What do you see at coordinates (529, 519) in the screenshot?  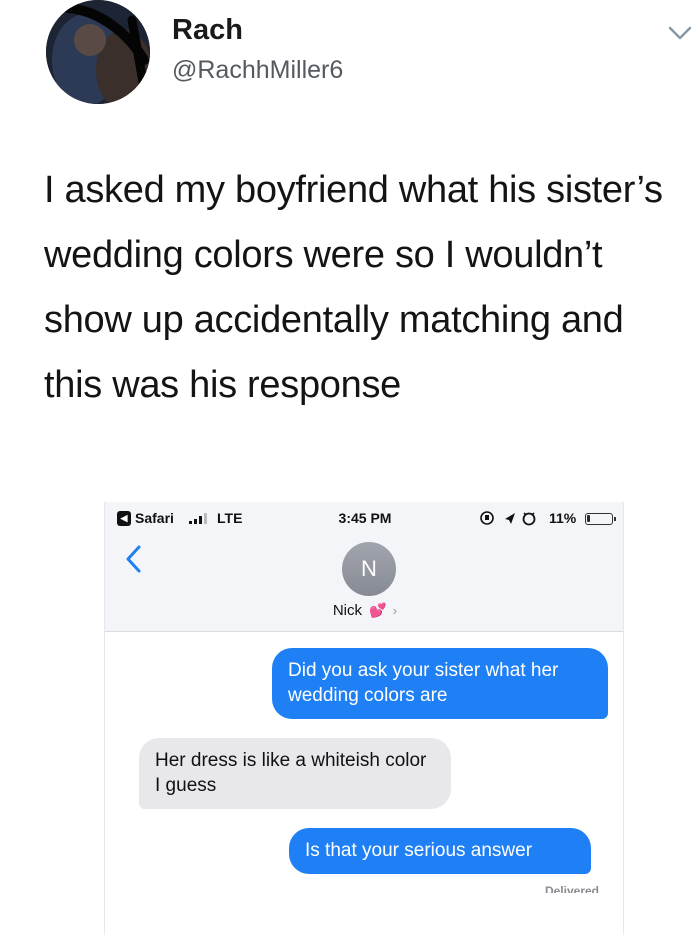 I see `alarm-icon` at bounding box center [529, 519].